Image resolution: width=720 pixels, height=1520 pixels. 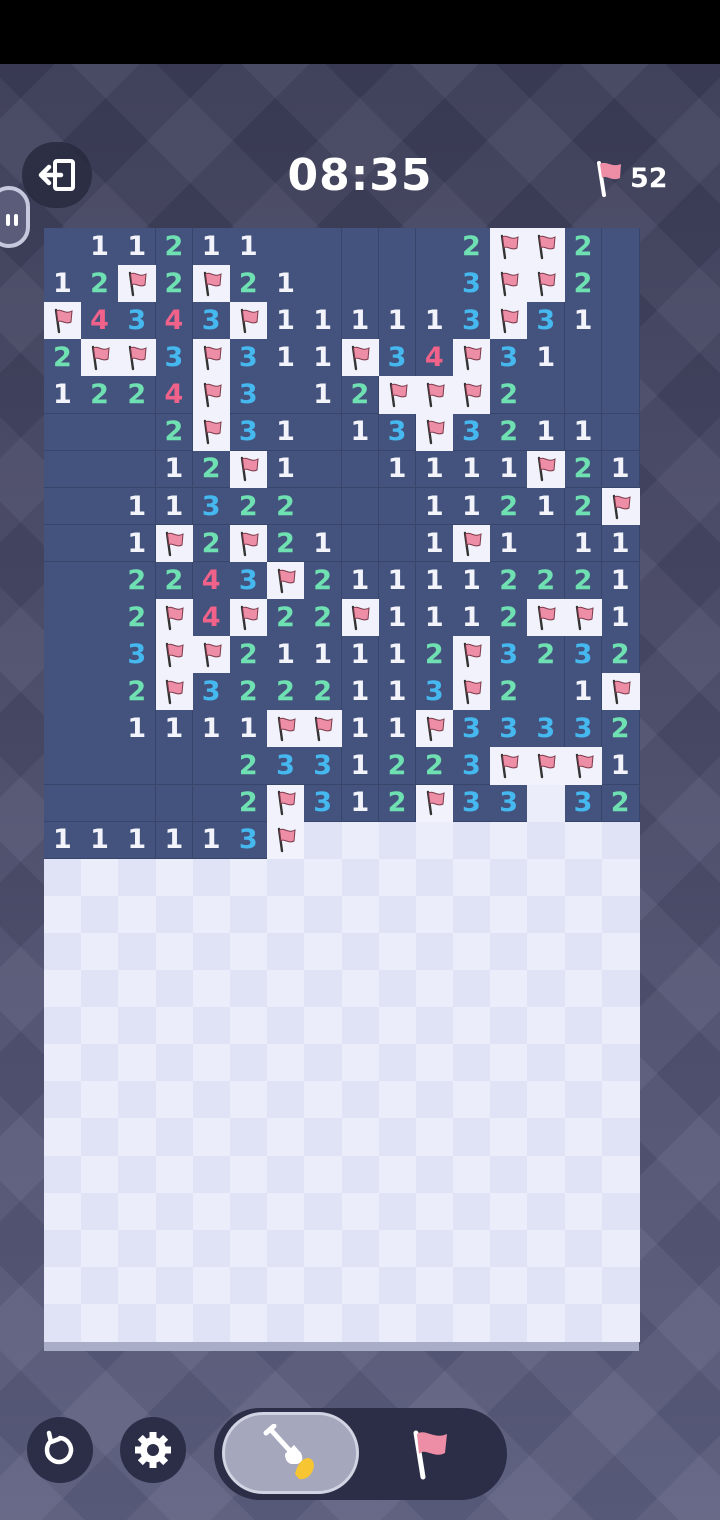 I want to click on flag-mode-button, so click(x=429, y=1454).